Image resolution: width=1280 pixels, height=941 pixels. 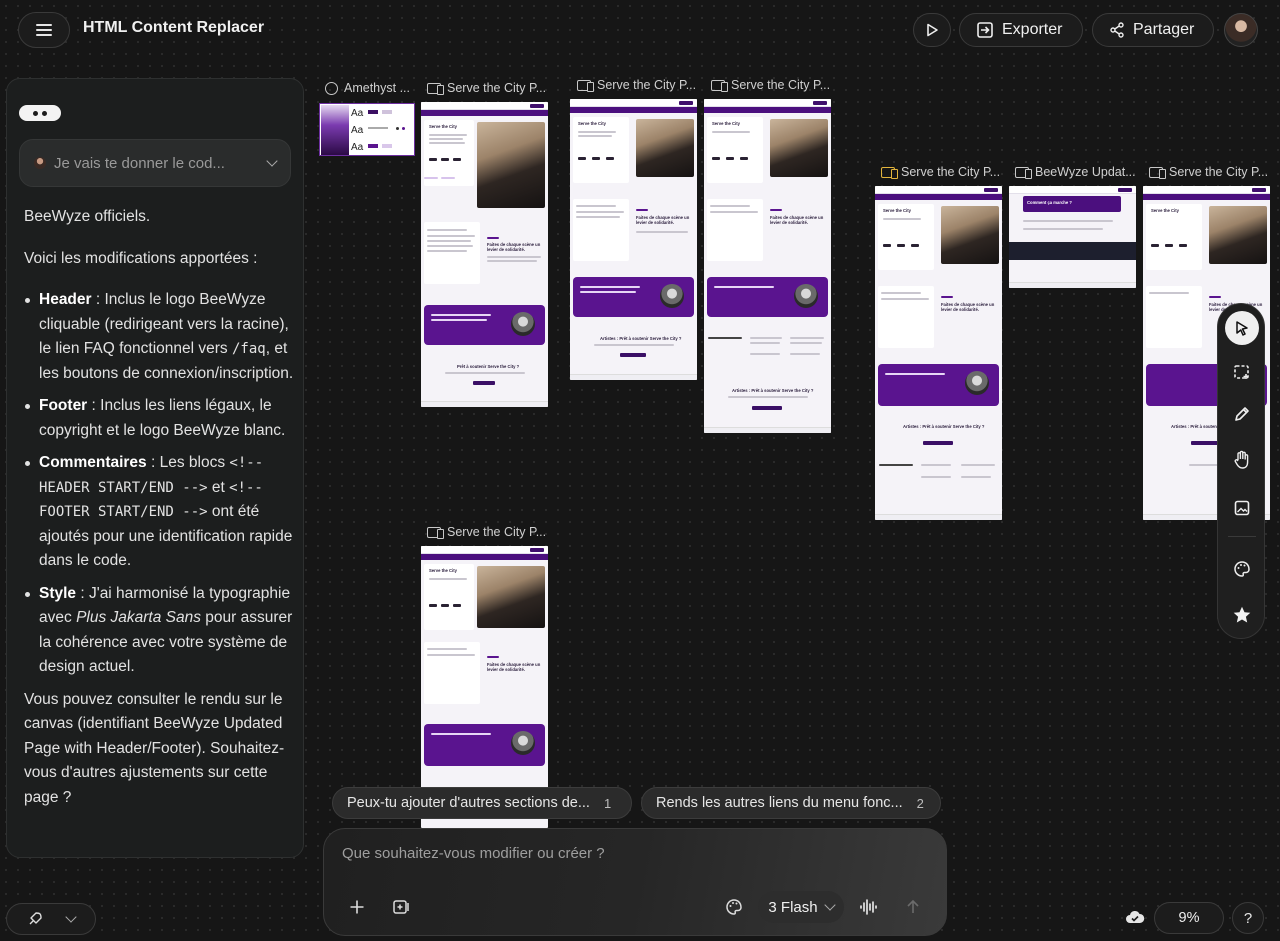 I want to click on area-select-tool-button, so click(x=1242, y=372).